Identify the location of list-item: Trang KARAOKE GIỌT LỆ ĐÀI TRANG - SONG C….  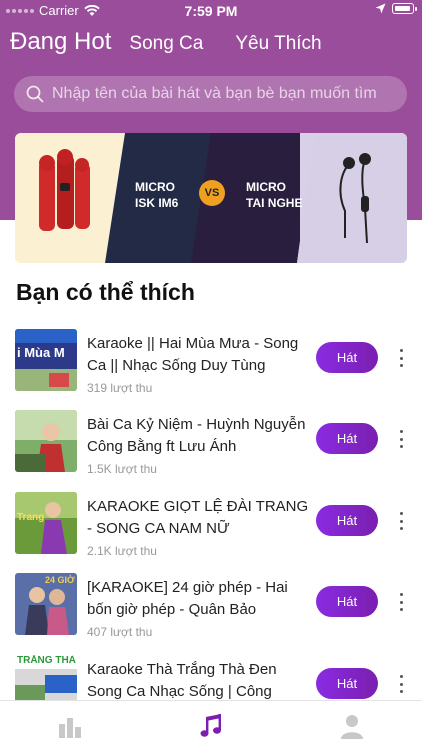
(211, 533).